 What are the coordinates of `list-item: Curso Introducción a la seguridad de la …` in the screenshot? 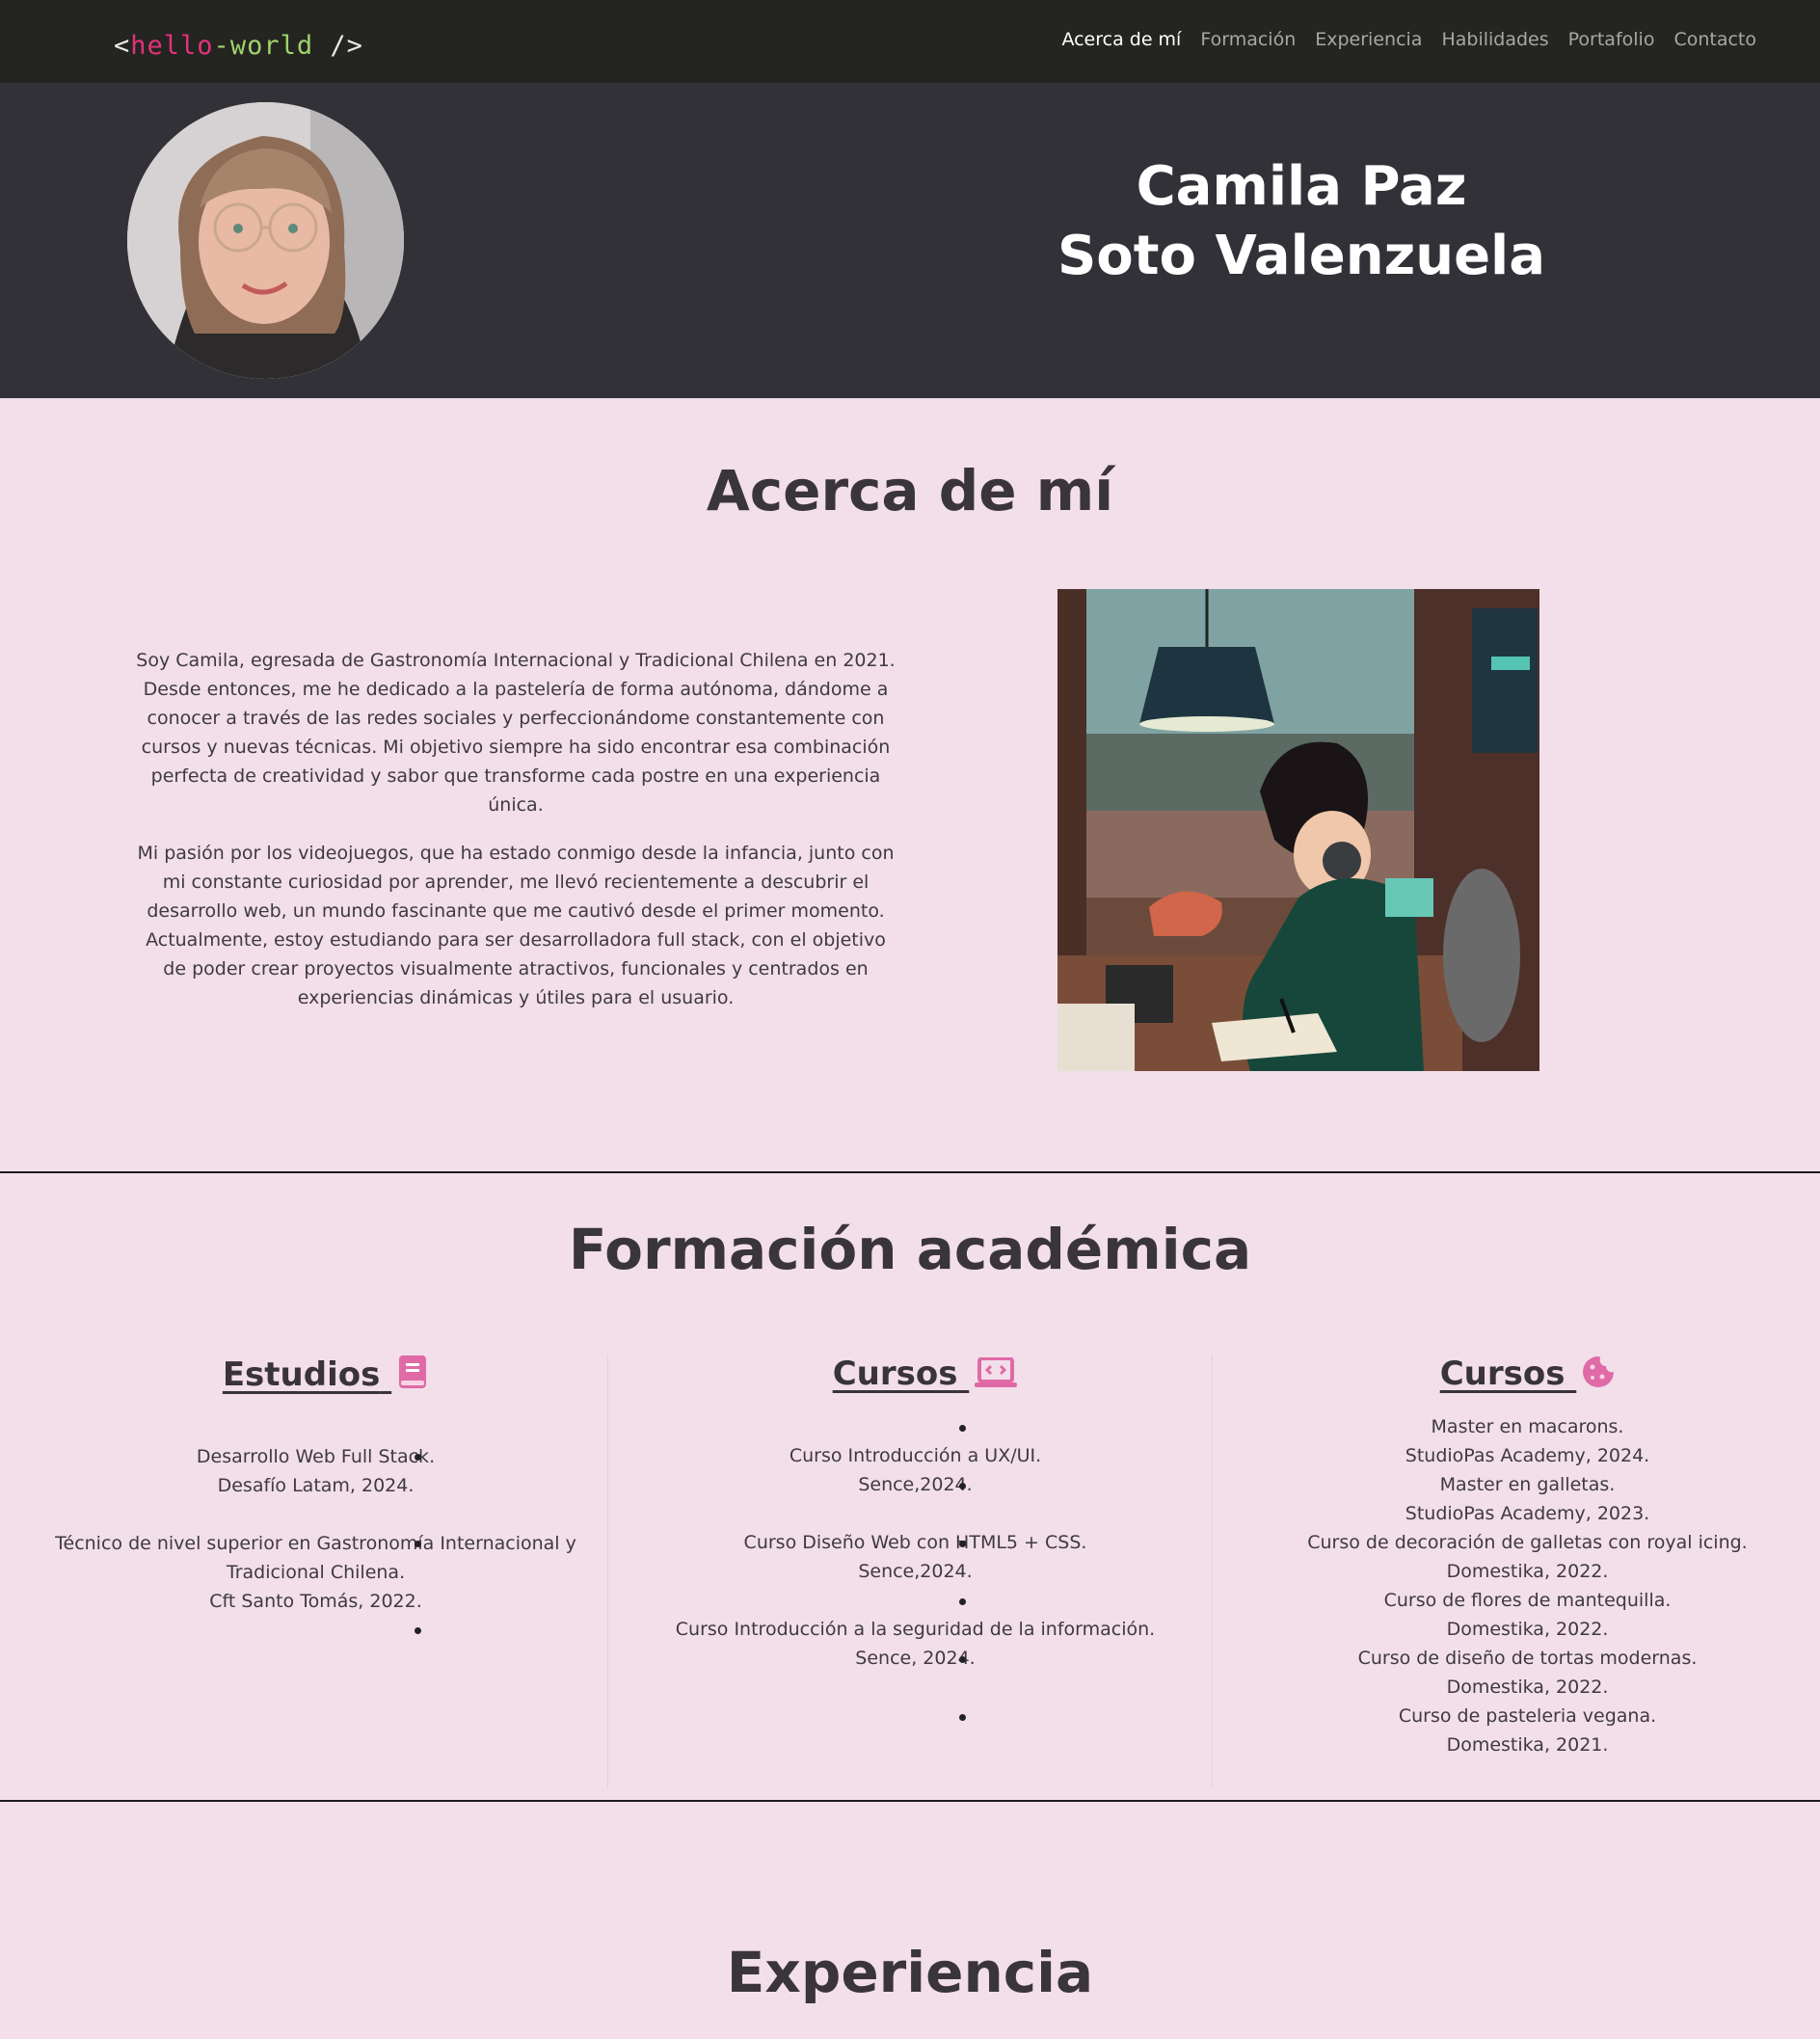 It's located at (808, 1644).